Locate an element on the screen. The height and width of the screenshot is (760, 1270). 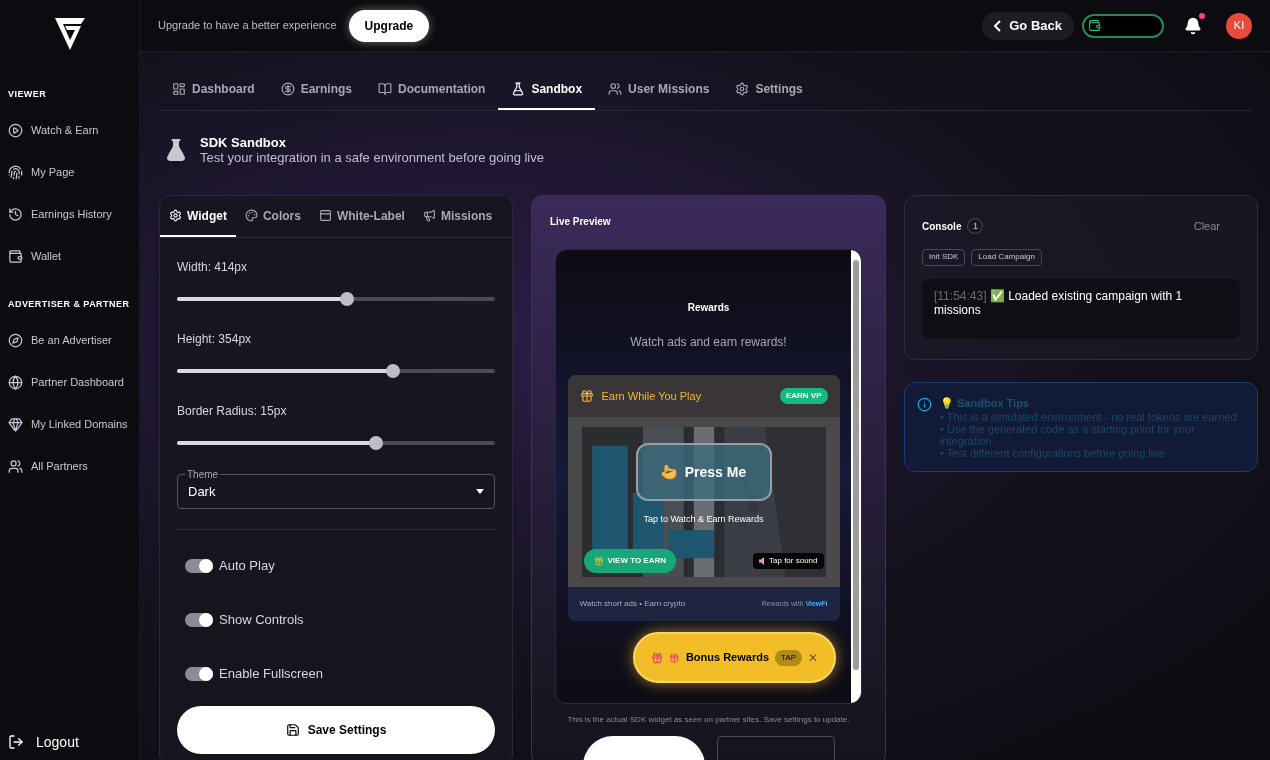
logout-button: Logout is located at coordinates (69, 742).